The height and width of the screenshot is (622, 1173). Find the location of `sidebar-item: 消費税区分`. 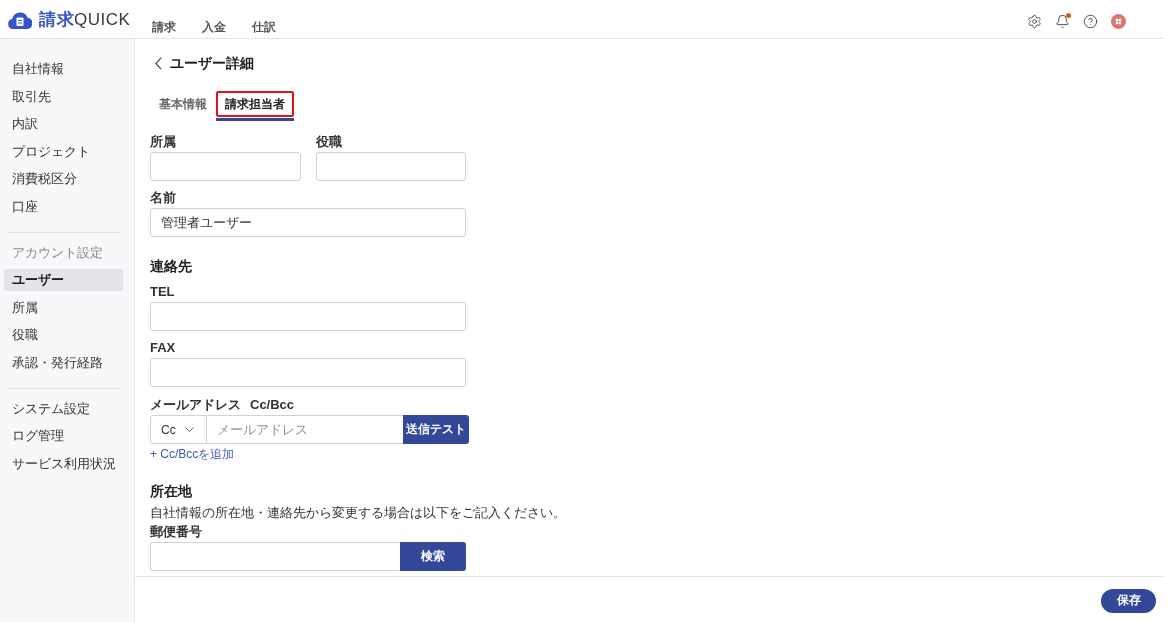

sidebar-item: 消費税区分 is located at coordinates (63, 179).